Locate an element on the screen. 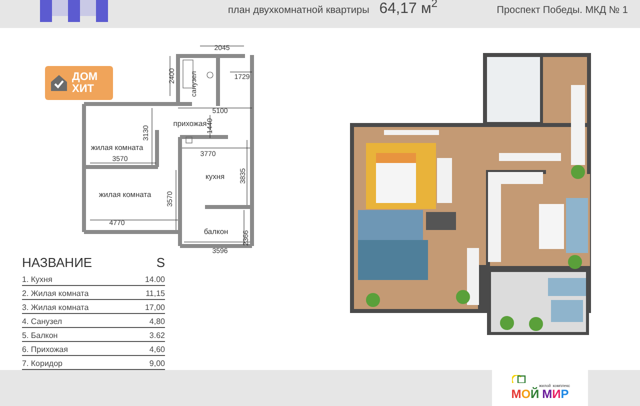 Image resolution: width=640 pixels, height=406 pixels. logo-text: МОЙ is located at coordinates (525, 394).